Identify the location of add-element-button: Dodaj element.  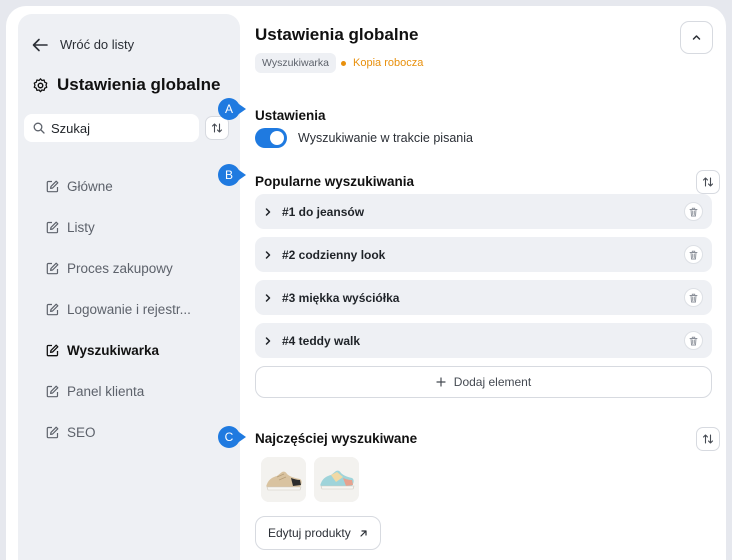
(483, 382).